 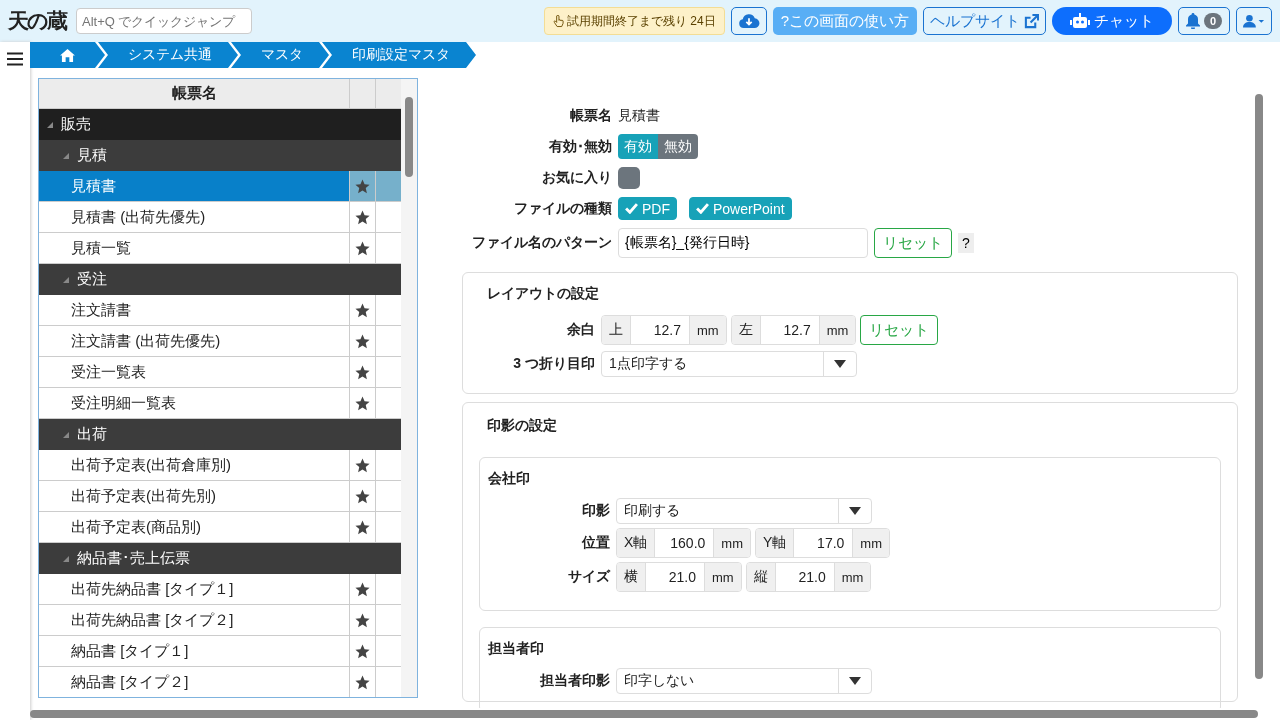 What do you see at coordinates (966, 243) in the screenshot?
I see `help-button: ?` at bounding box center [966, 243].